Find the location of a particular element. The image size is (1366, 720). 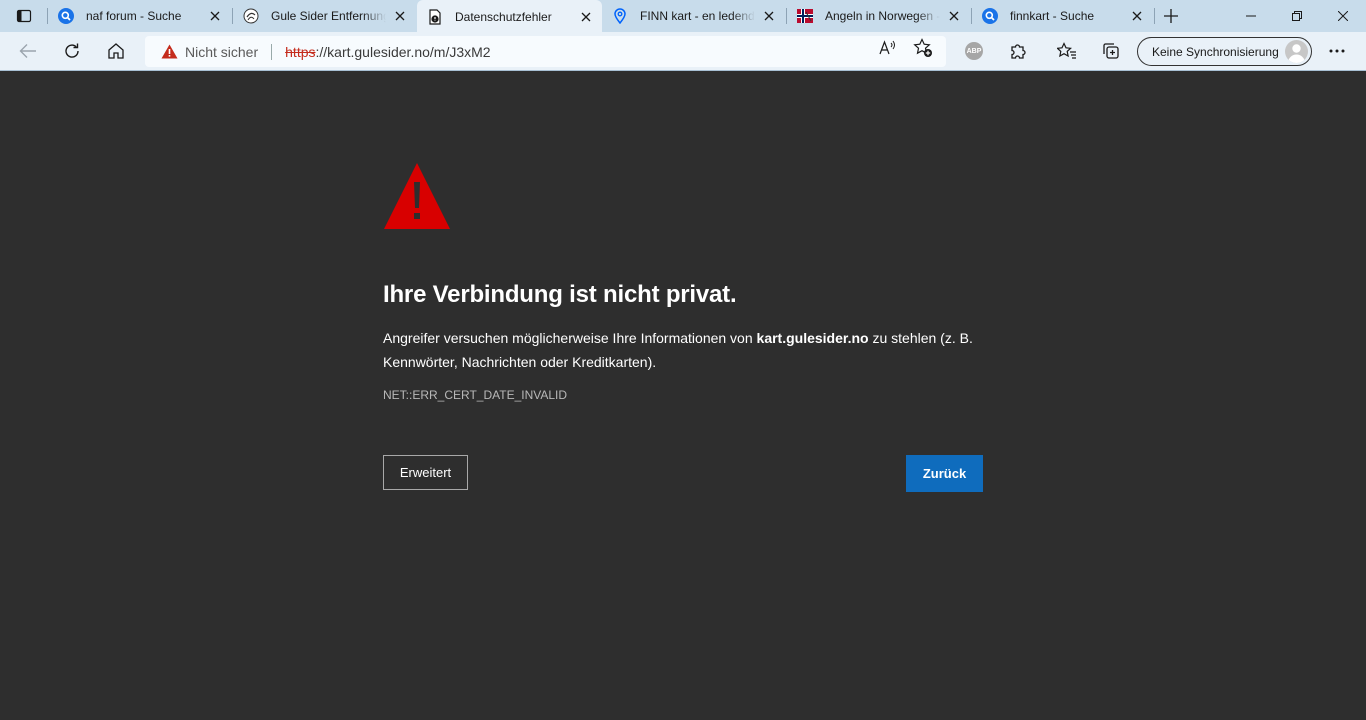

collections-icon is located at coordinates (1111, 51).